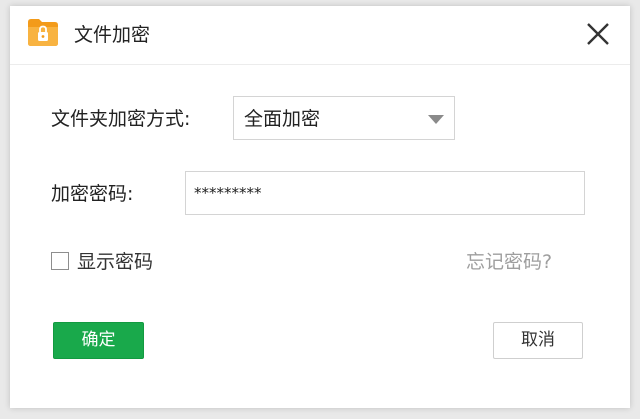 The width and height of the screenshot is (640, 419). I want to click on close-icon, so click(598, 34).